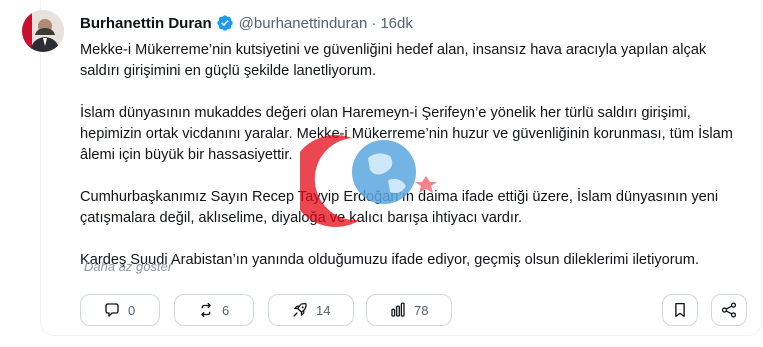  Describe the element at coordinates (311, 310) in the screenshot. I see `boost-button: 14` at that location.